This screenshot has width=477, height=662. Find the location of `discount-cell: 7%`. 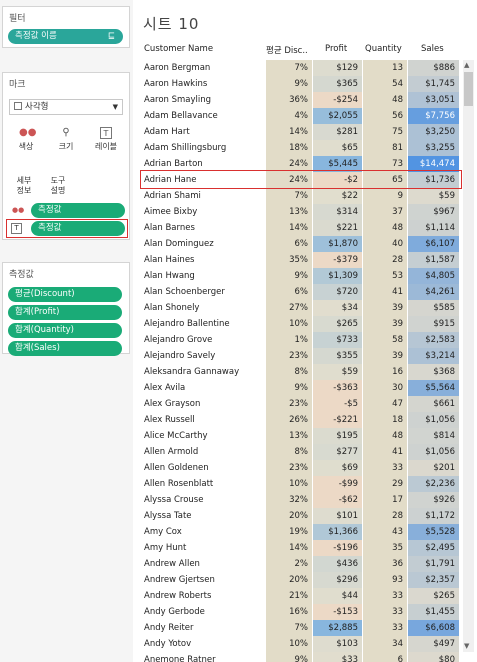

discount-cell: 7% is located at coordinates (289, 68).